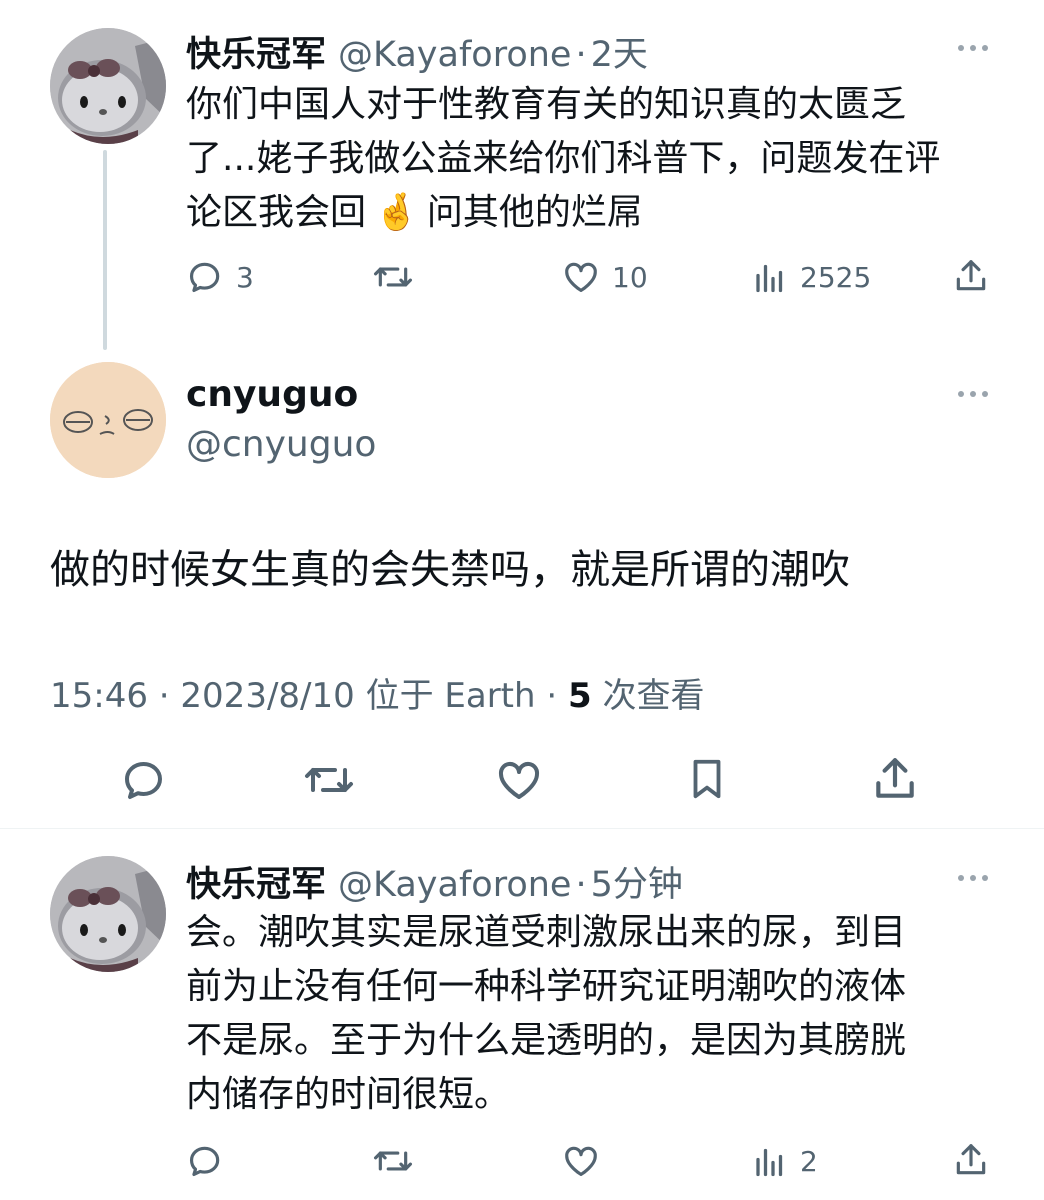 The width and height of the screenshot is (1044, 1200). I want to click on reply-reply-button, so click(205, 1161).